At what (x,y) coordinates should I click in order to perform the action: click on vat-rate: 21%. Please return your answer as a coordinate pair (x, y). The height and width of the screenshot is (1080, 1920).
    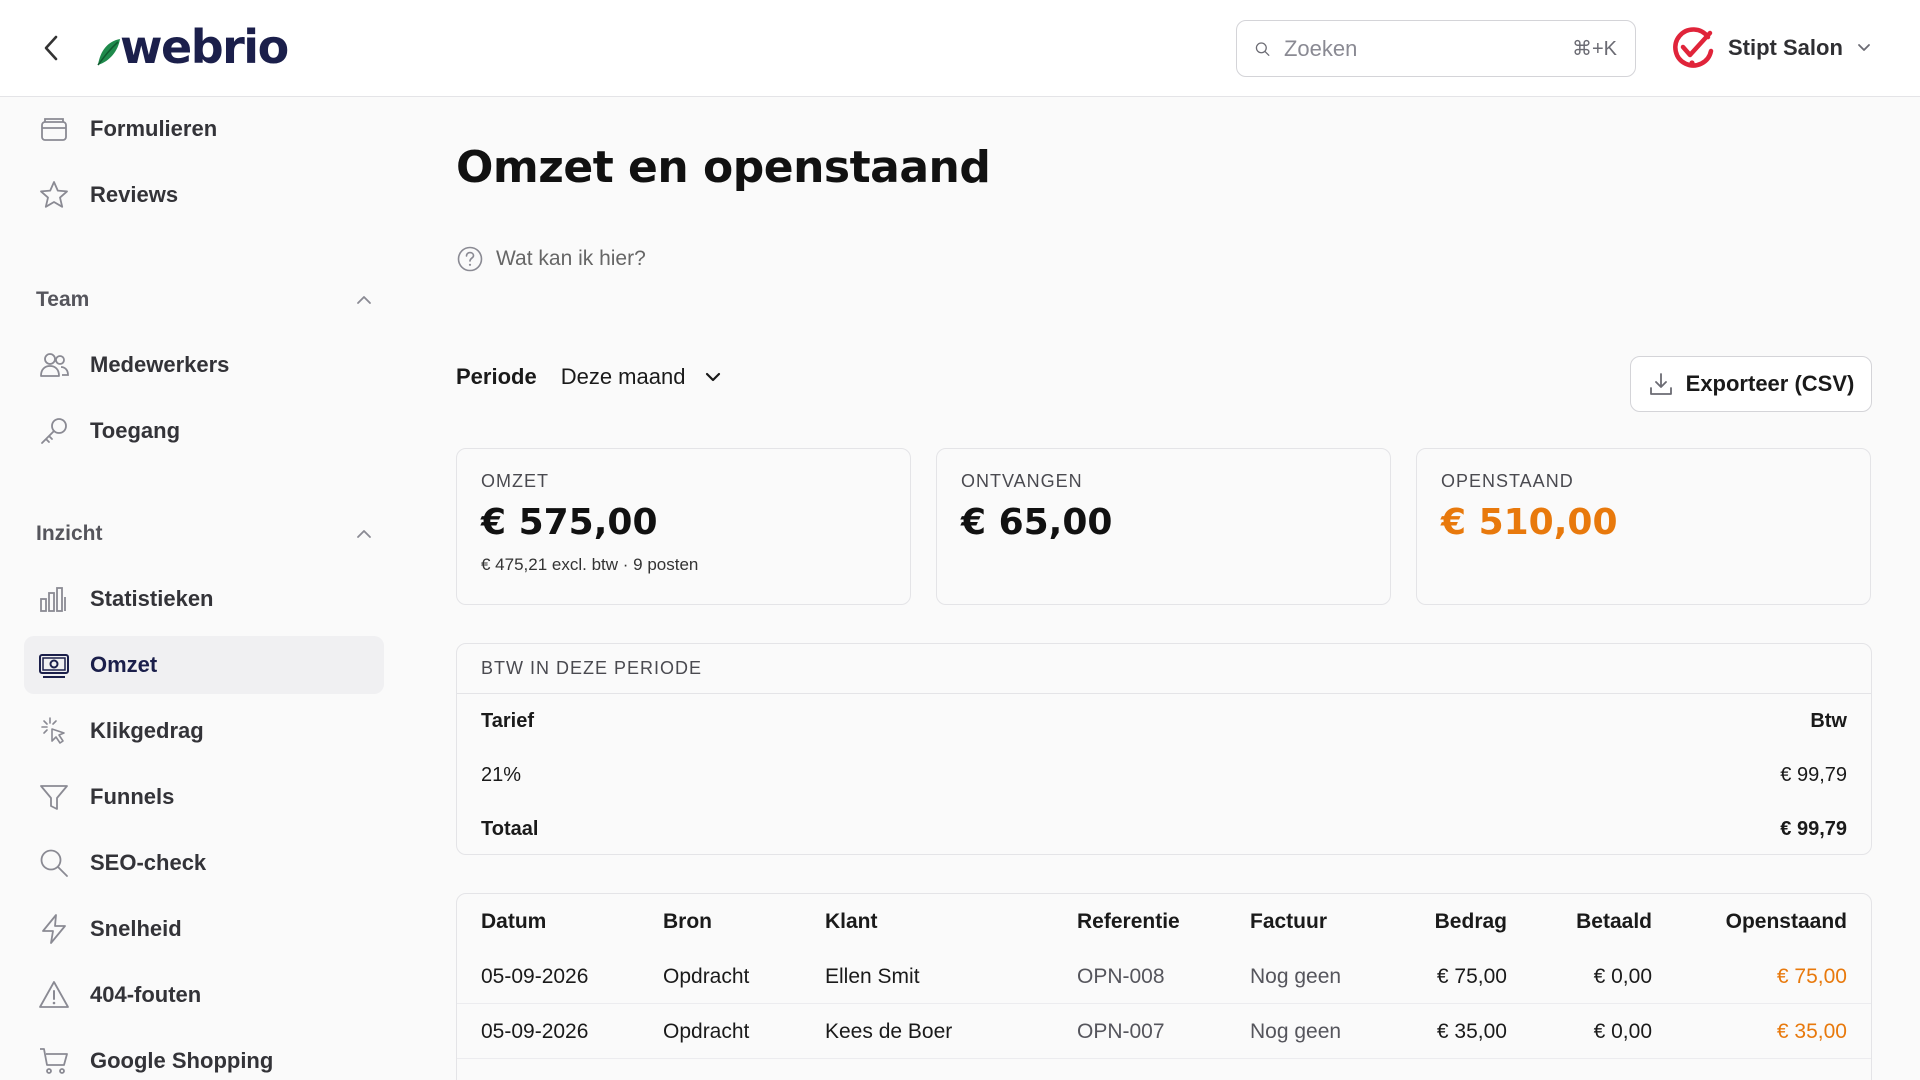
    Looking at the image, I should click on (501, 774).